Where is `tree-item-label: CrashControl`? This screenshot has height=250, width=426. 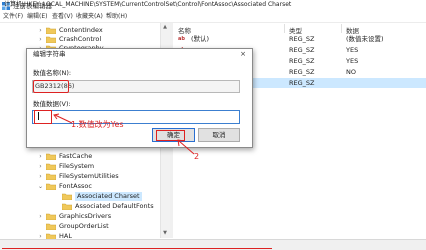
tree-item-label: CrashControl is located at coordinates (80, 39).